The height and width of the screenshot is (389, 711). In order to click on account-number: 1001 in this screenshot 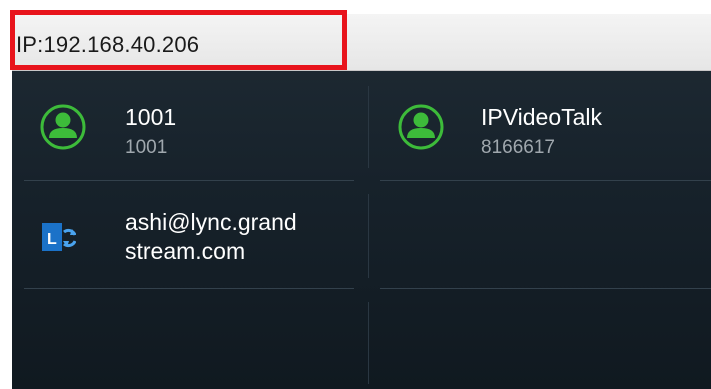, I will do `click(146, 147)`.